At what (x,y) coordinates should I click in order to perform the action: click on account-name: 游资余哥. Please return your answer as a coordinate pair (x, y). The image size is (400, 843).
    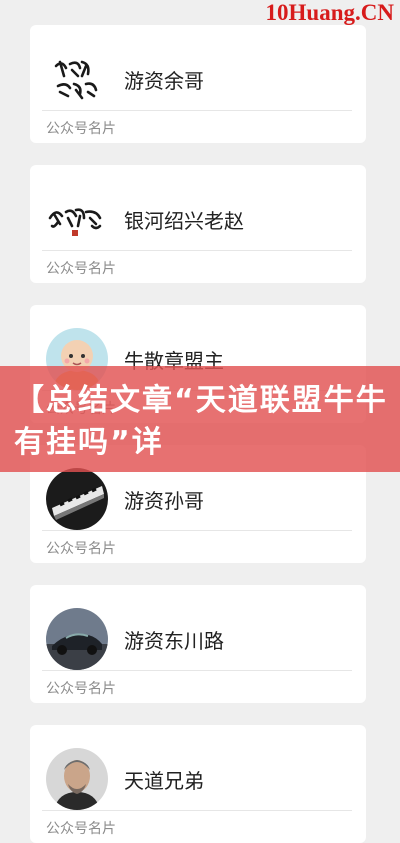
    Looking at the image, I should click on (164, 81).